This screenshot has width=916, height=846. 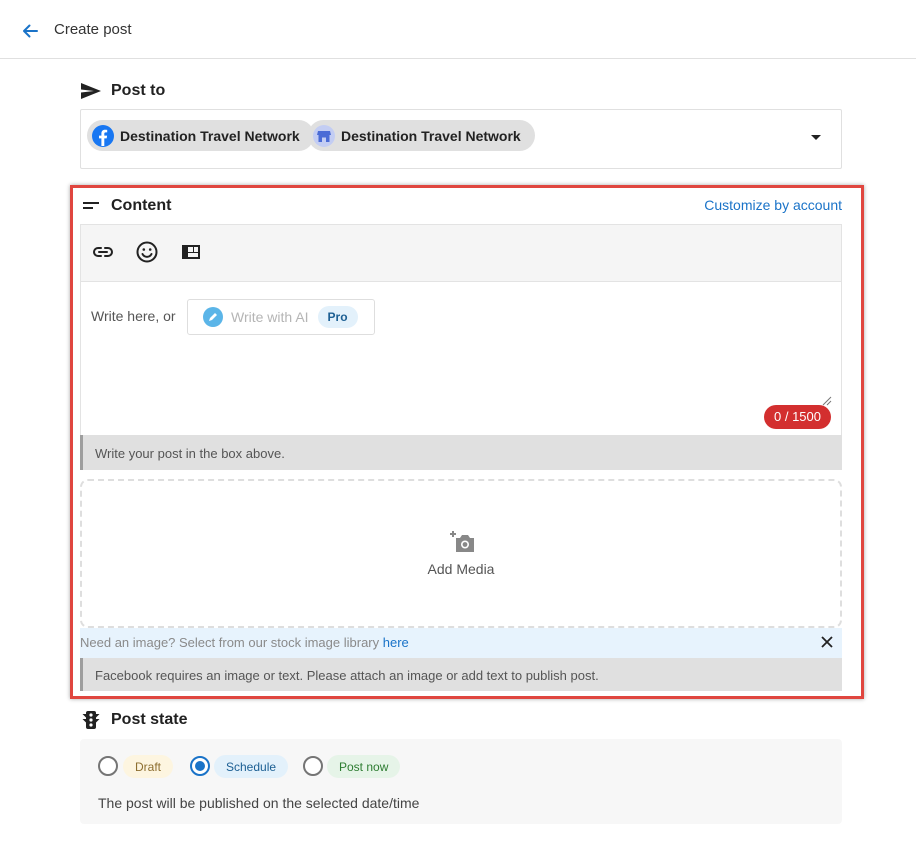 I want to click on post-state-label: Post state, so click(x=149, y=719).